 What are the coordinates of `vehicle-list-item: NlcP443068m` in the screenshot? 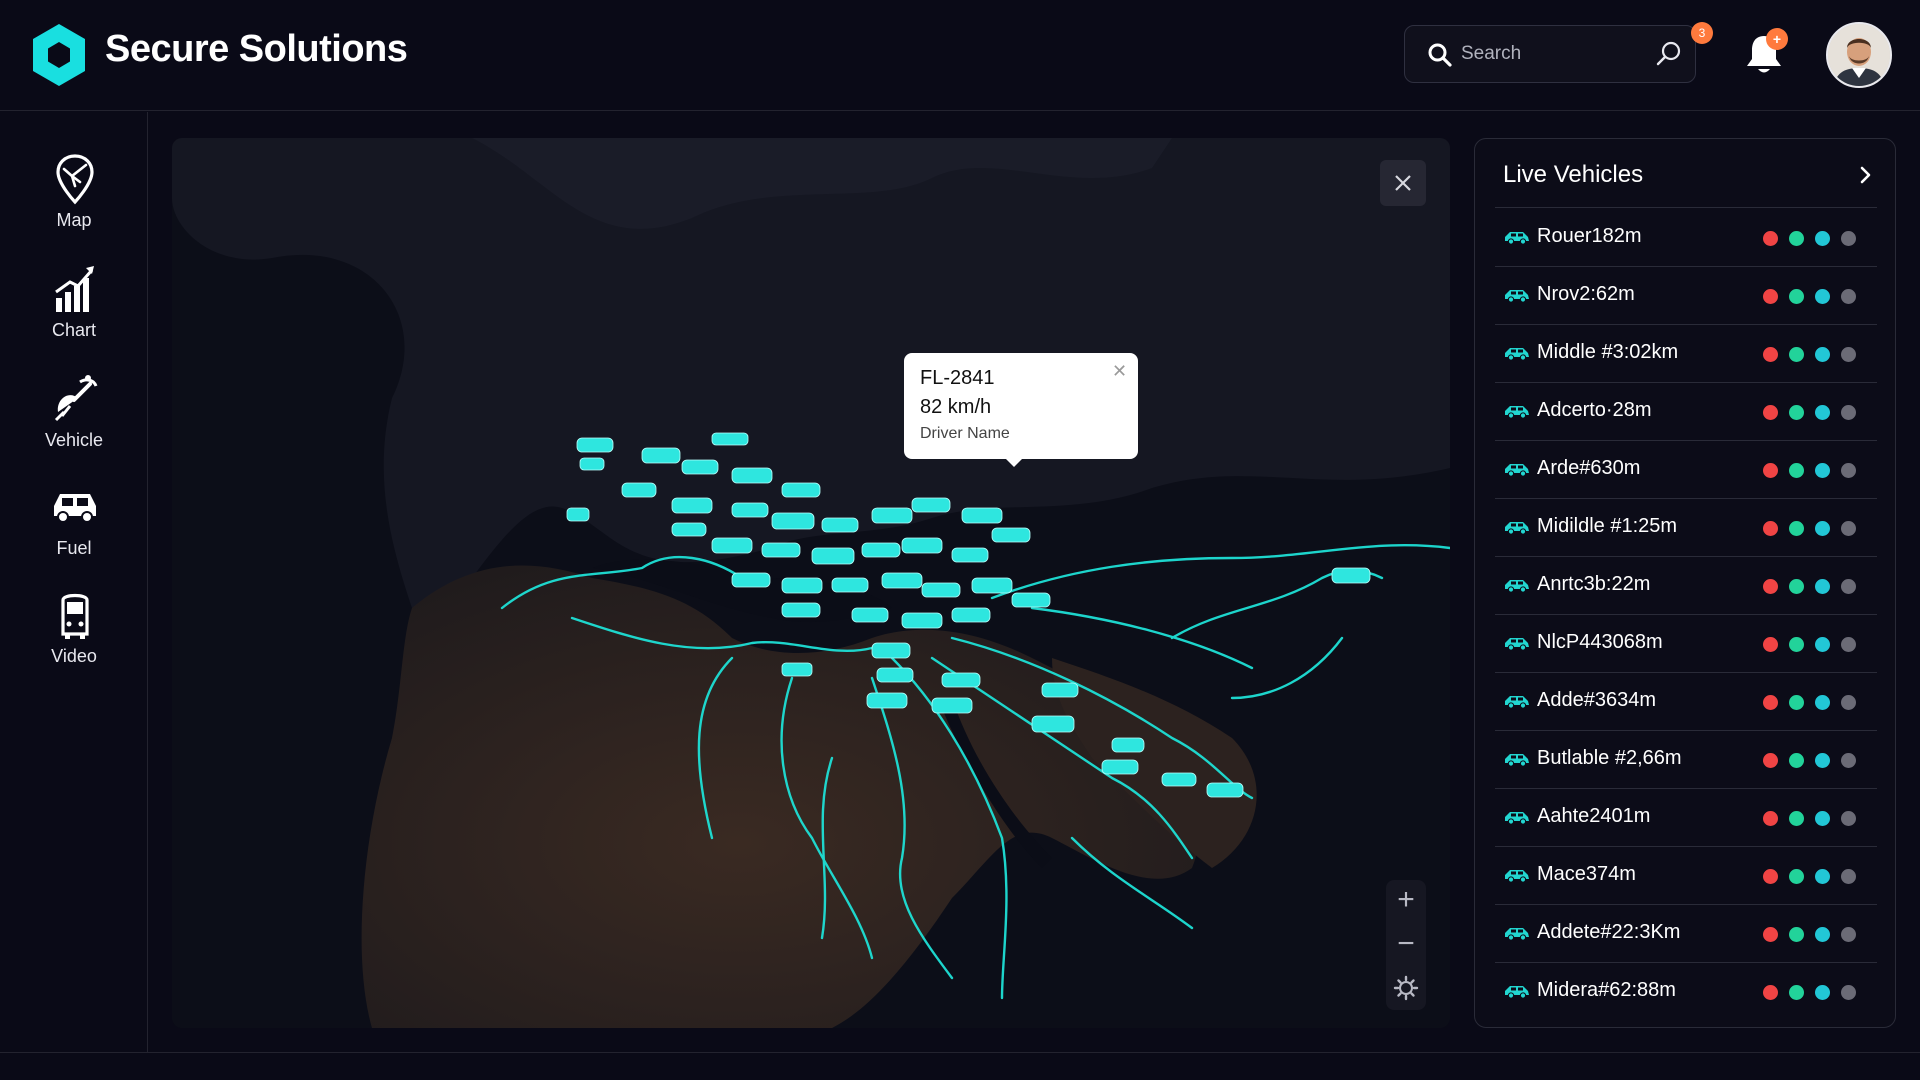 It's located at (1686, 644).